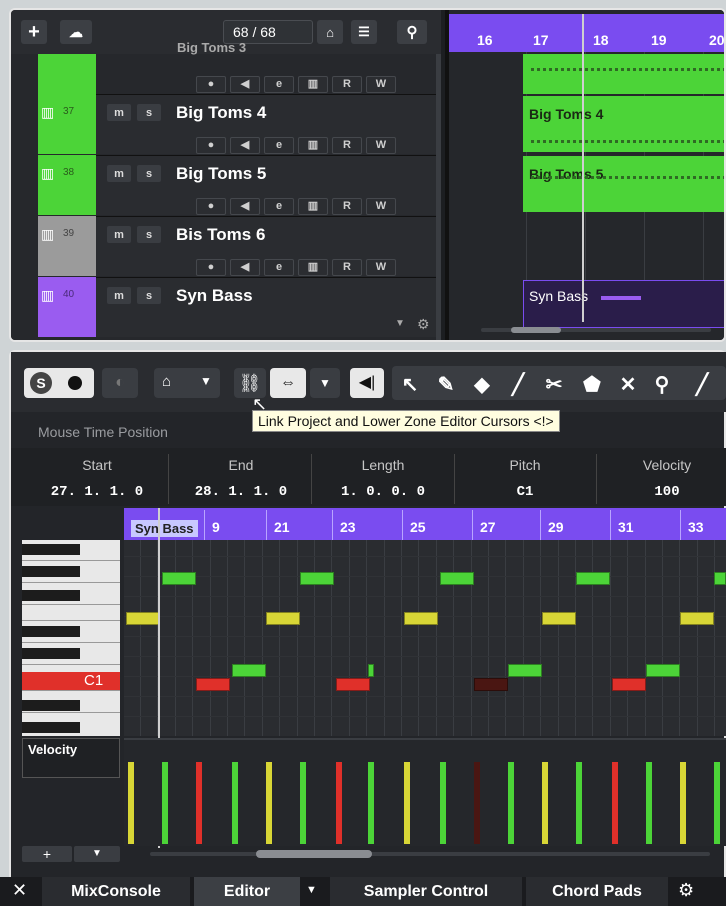  I want to click on tab-editor: Editor, so click(247, 891).